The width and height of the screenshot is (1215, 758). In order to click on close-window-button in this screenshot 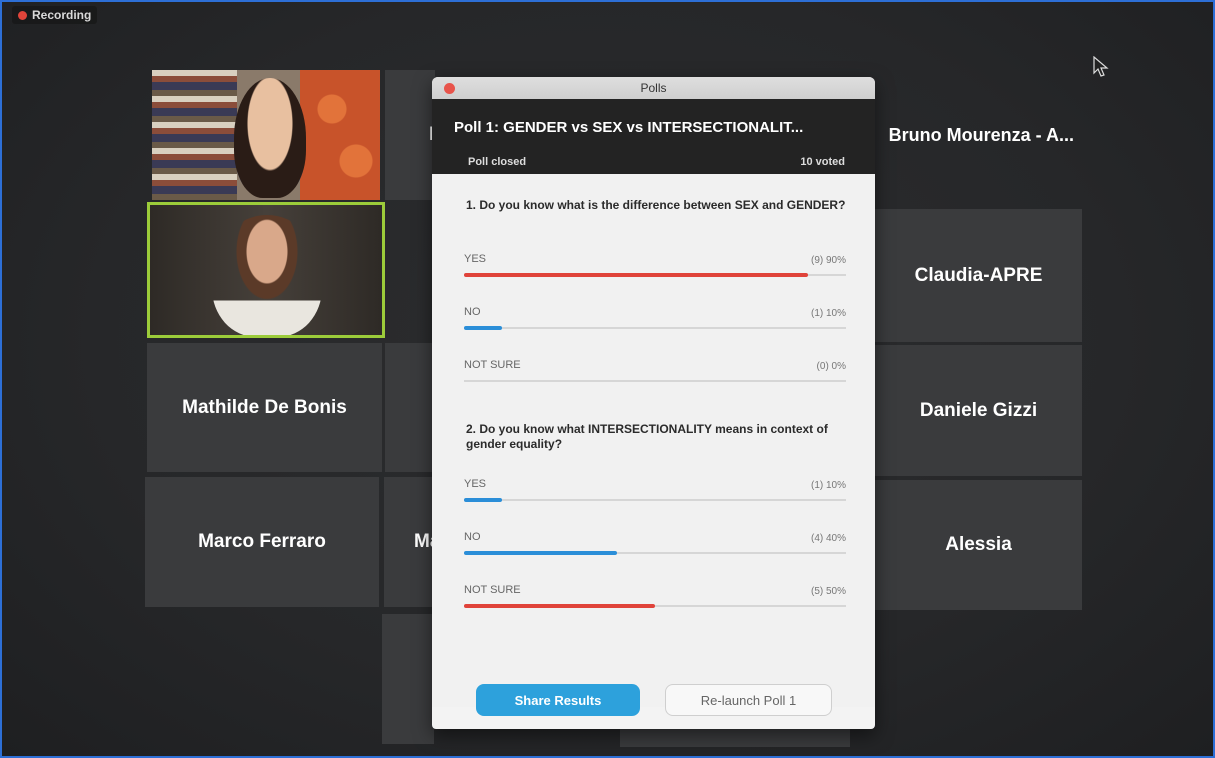, I will do `click(449, 88)`.